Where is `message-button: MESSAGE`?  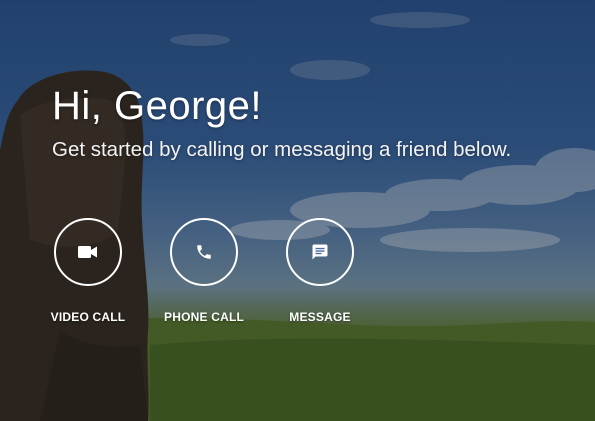
message-button: MESSAGE is located at coordinates (320, 271).